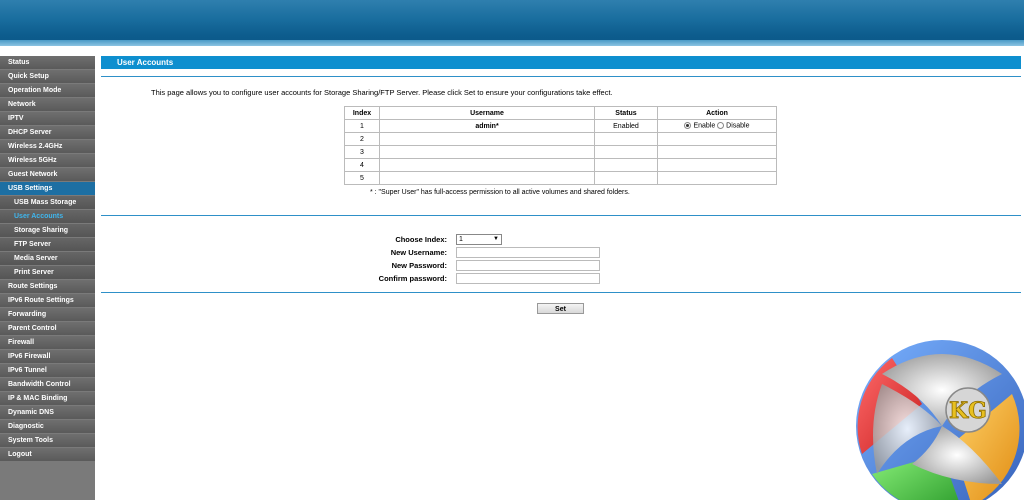 This screenshot has width=1024, height=500. What do you see at coordinates (47, 272) in the screenshot?
I see `sidebar-item-print-server: Print Server` at bounding box center [47, 272].